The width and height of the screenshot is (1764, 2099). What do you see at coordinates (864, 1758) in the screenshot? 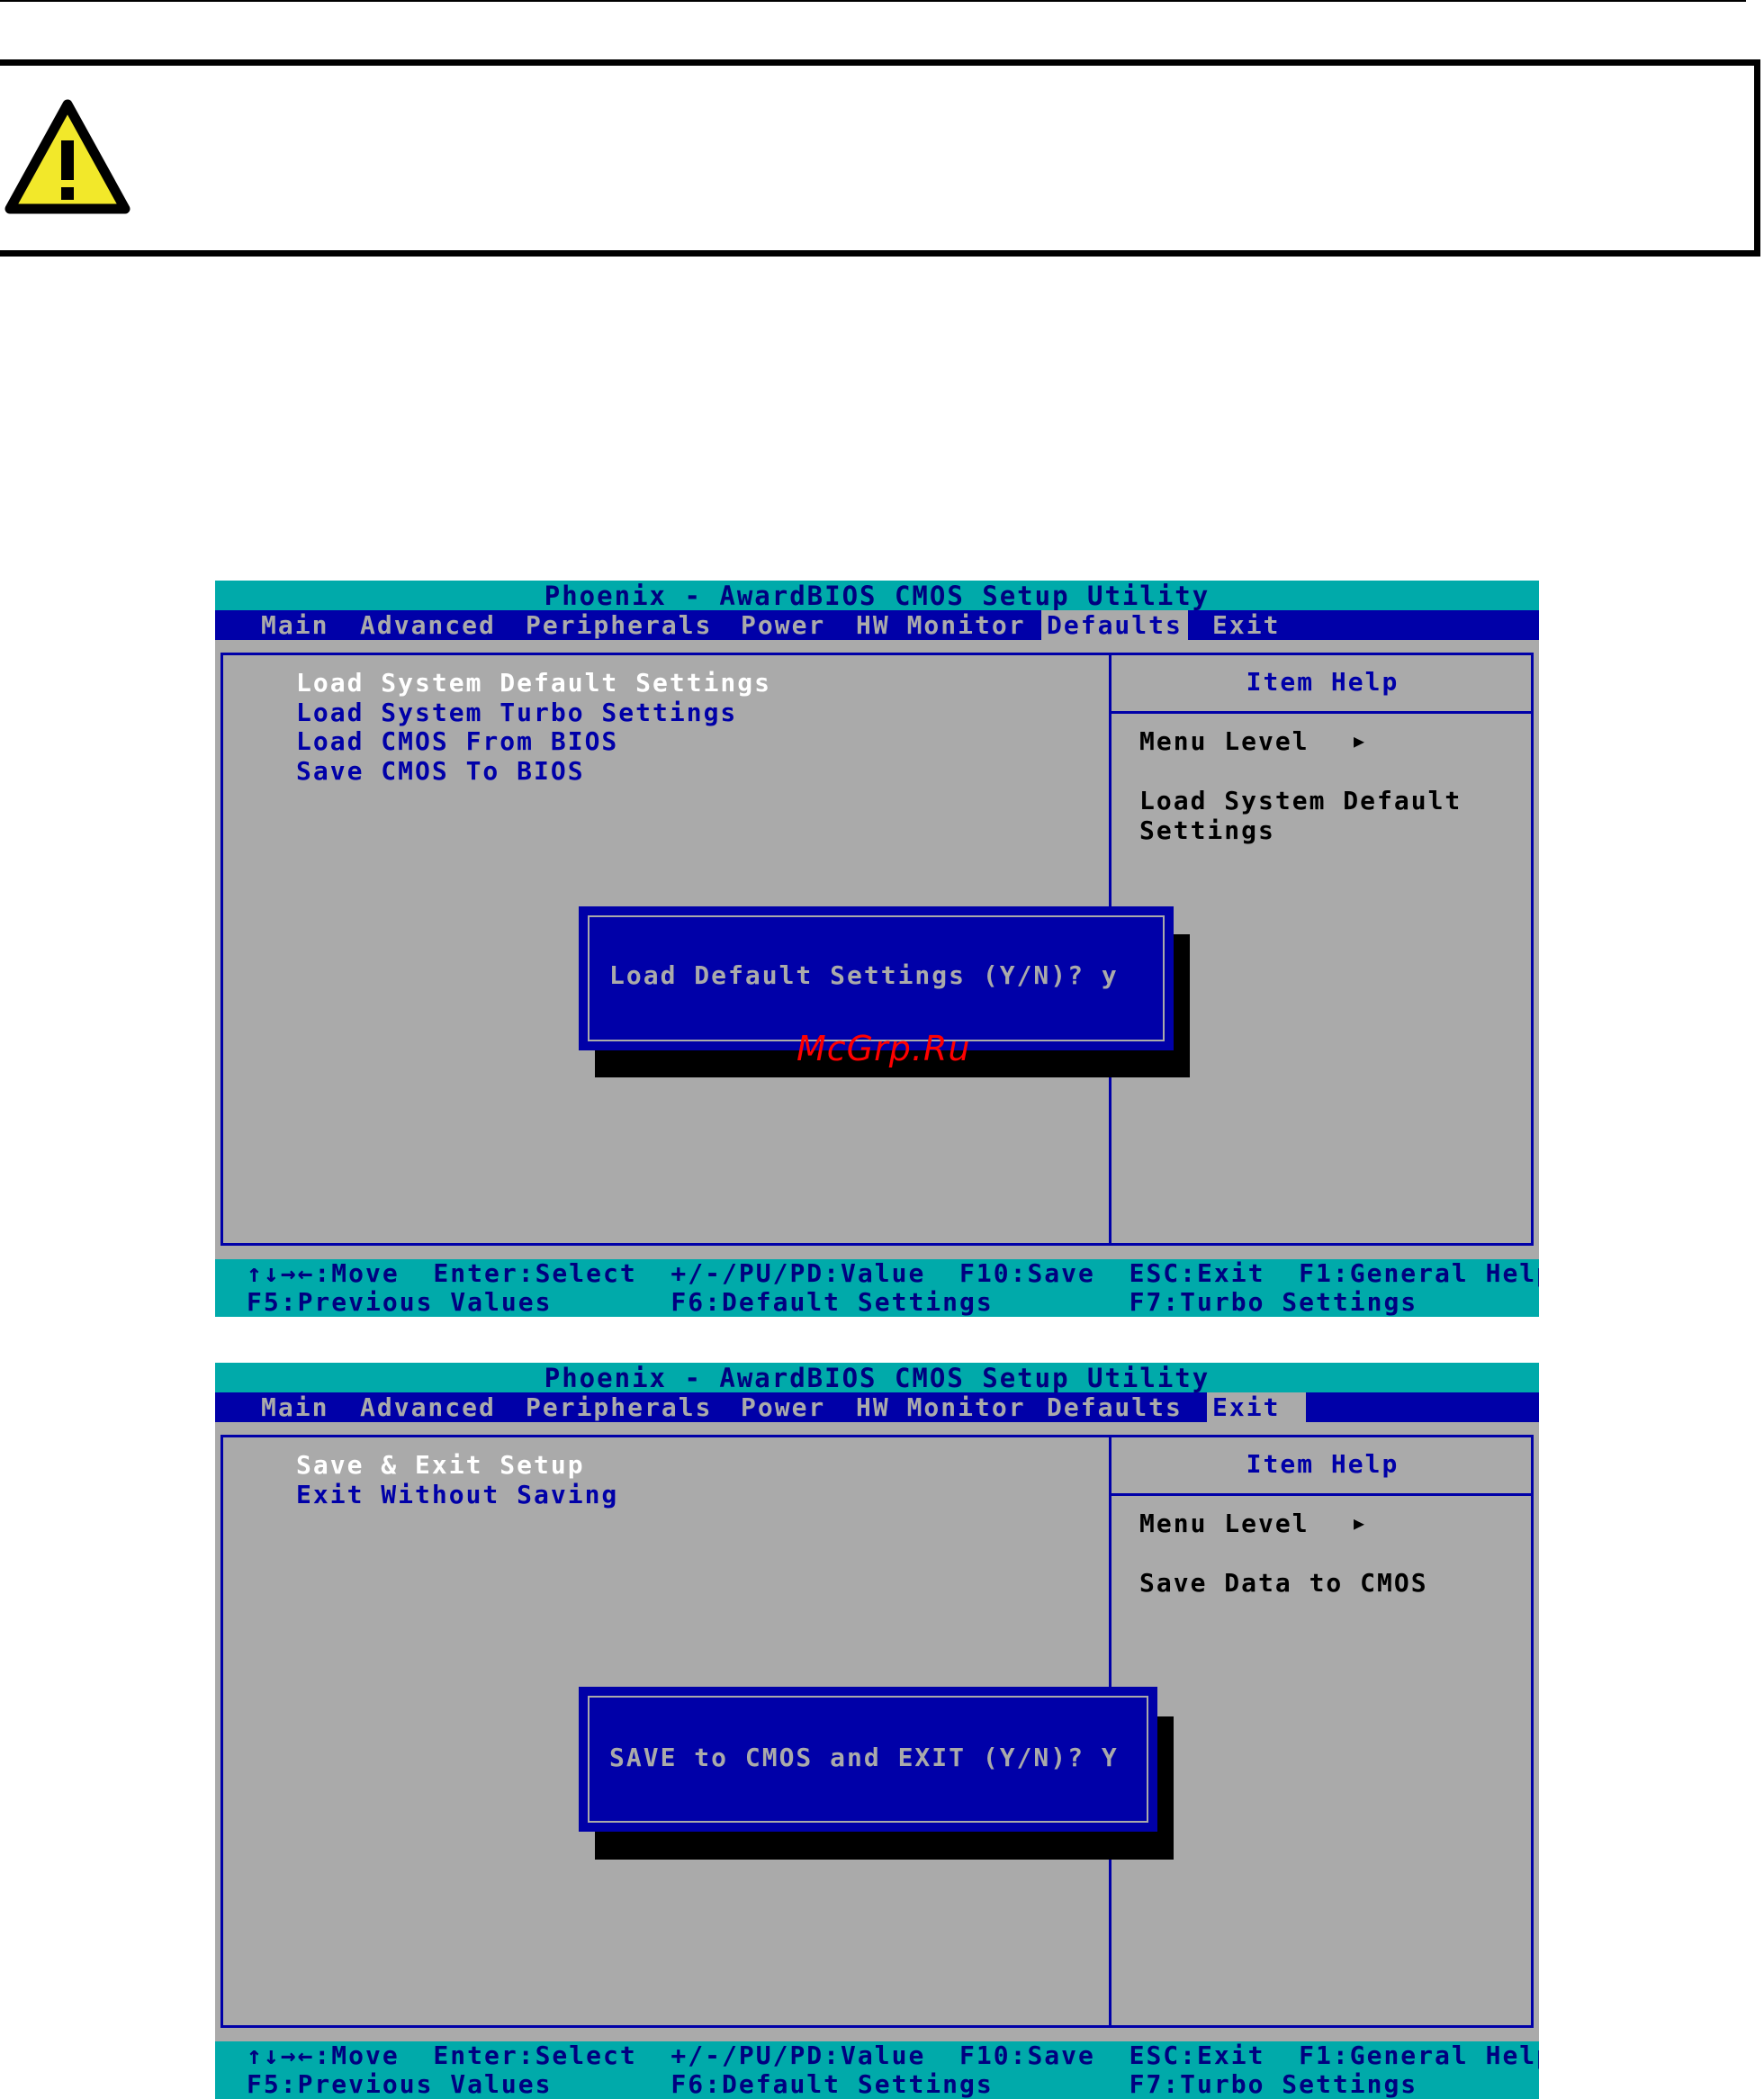
I see `dialog-prompt: SAVE to CMOS and EXIT (Y/N)? Y` at bounding box center [864, 1758].